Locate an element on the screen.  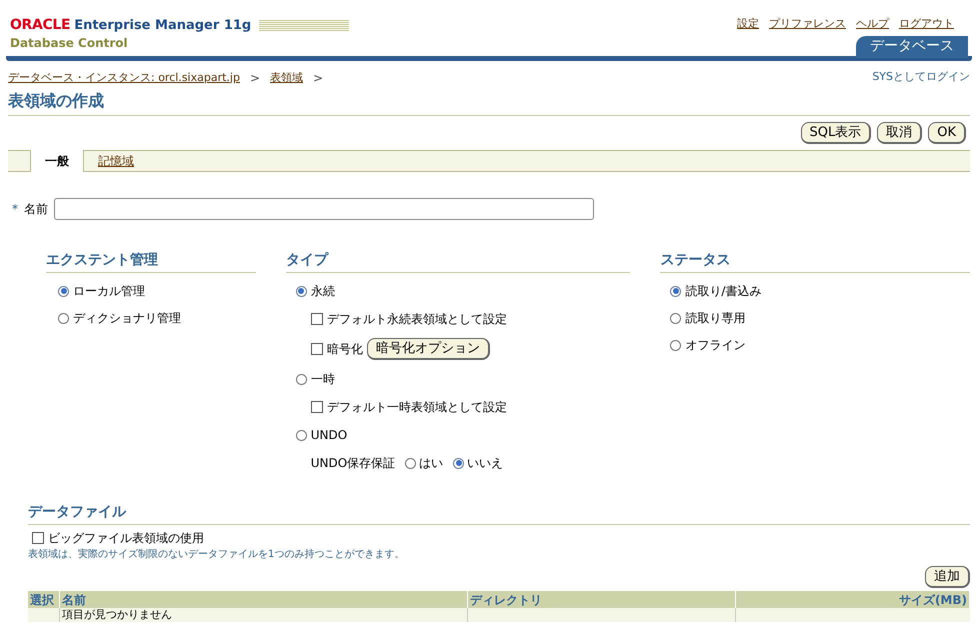
action-button: SQL表示 is located at coordinates (836, 133).